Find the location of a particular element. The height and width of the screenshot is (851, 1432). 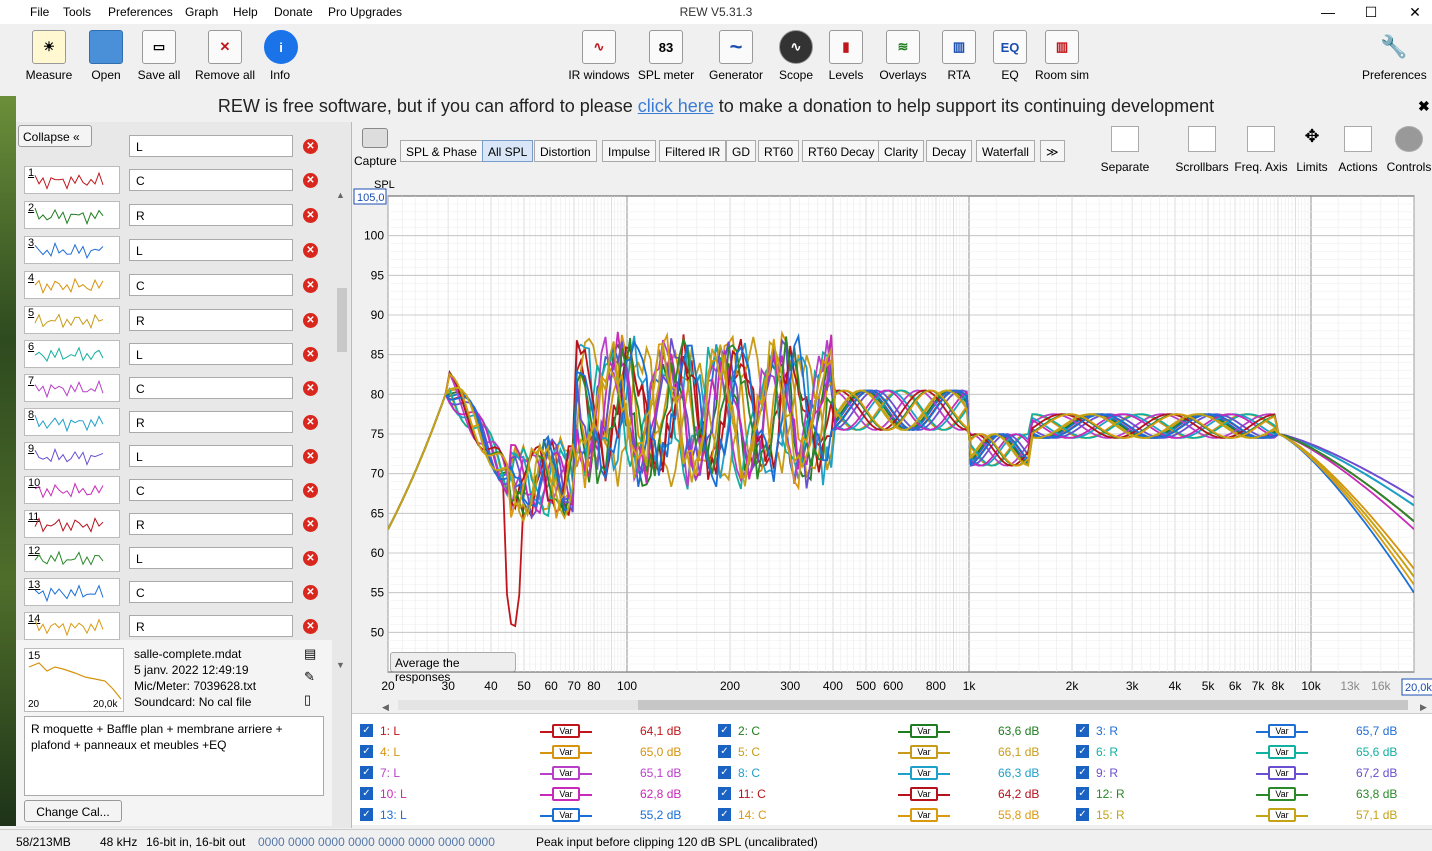

tab-spl-phase: SPL & Phase is located at coordinates (441, 151).